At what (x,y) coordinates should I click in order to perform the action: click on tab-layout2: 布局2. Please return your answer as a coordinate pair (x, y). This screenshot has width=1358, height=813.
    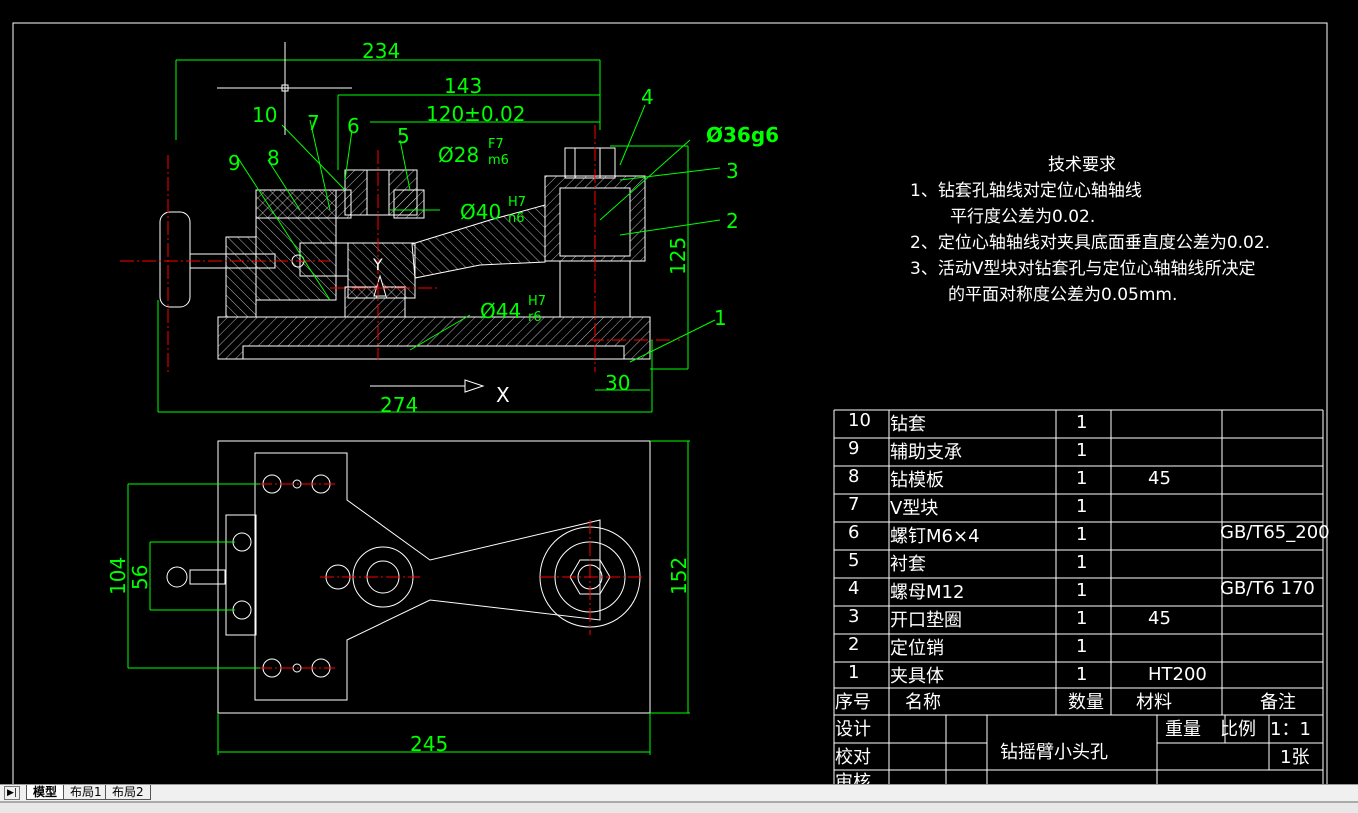
    Looking at the image, I should click on (128, 792).